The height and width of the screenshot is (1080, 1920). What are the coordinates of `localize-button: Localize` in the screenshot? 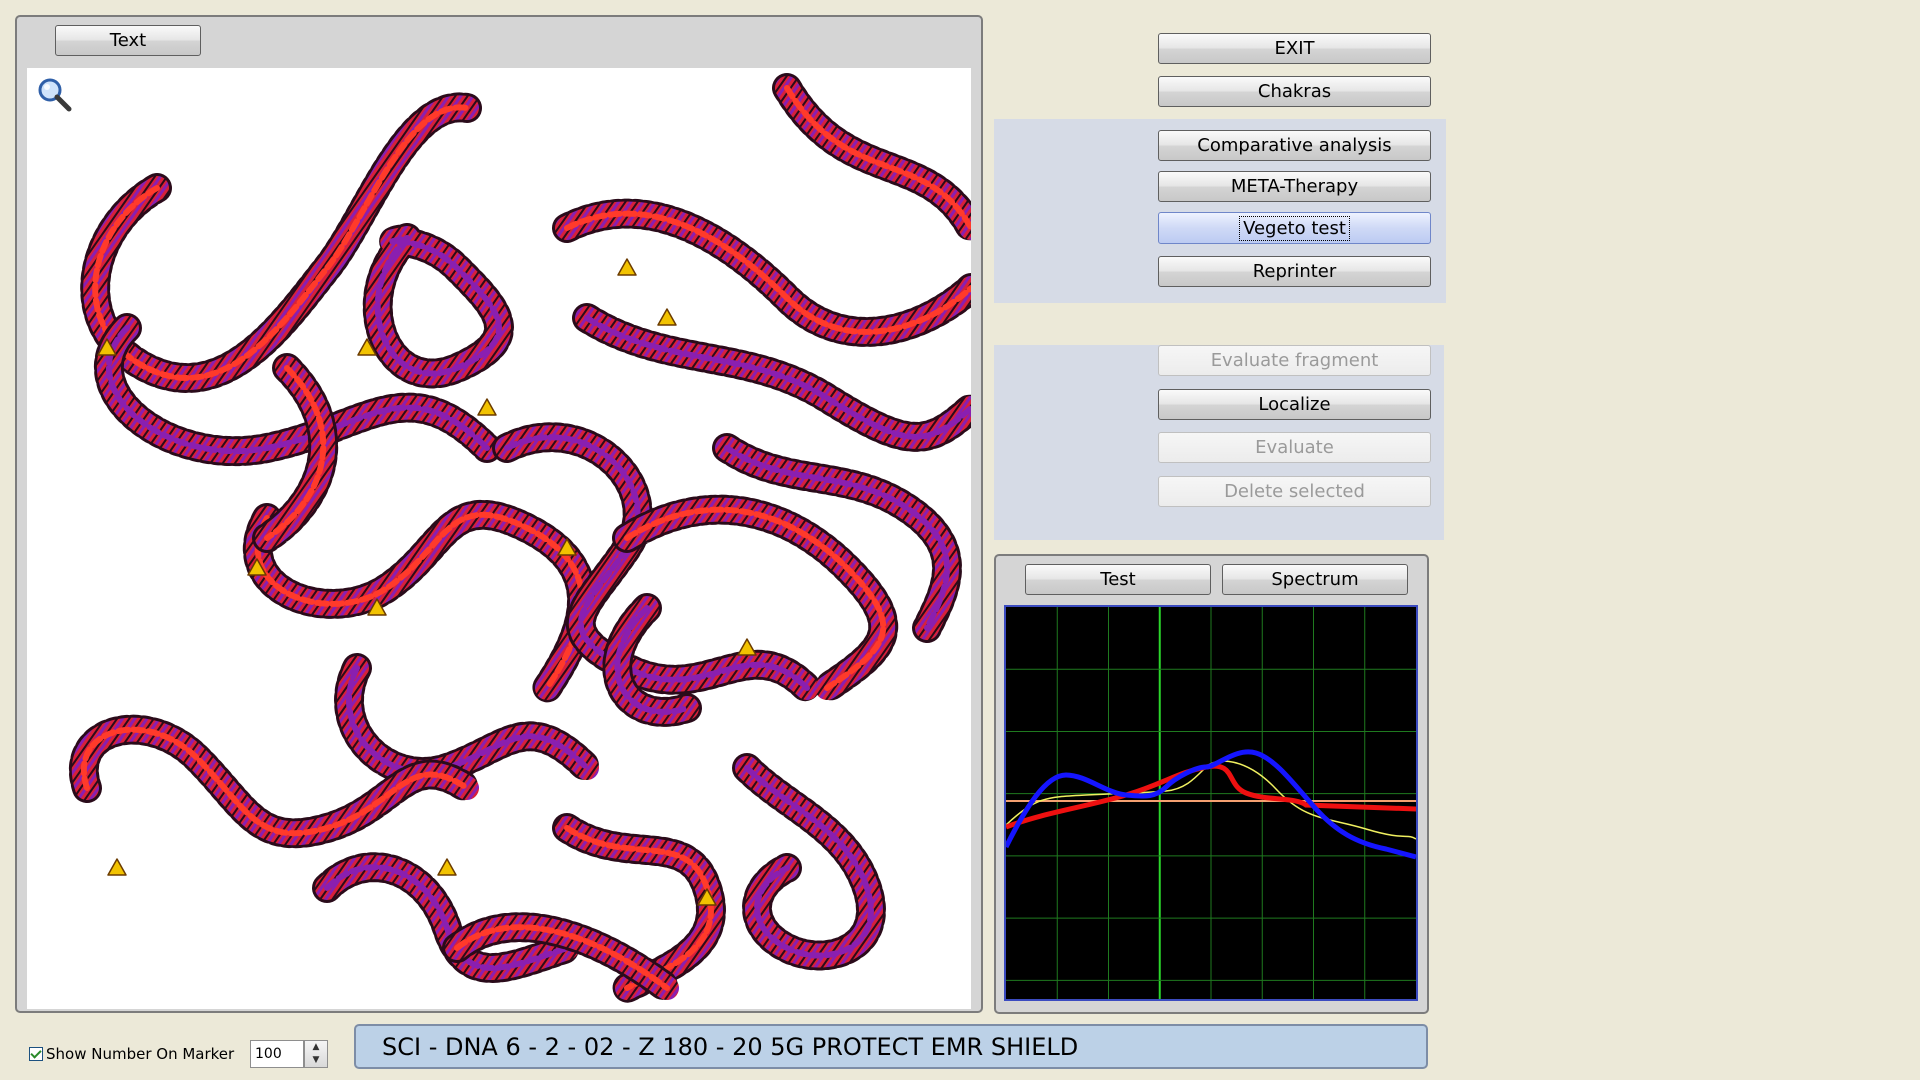 It's located at (1294, 404).